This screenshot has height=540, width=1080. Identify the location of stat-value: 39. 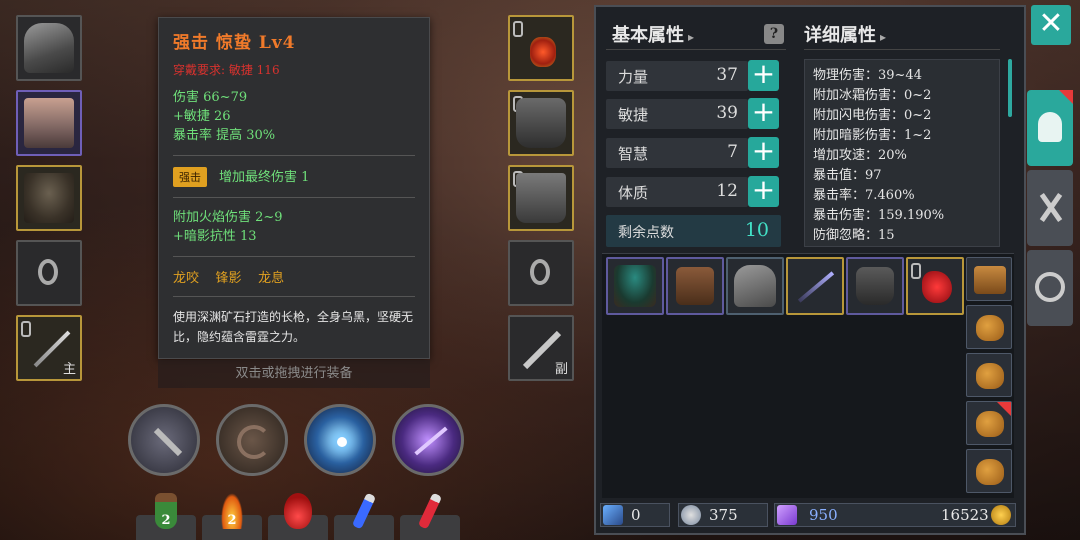
(727, 113).